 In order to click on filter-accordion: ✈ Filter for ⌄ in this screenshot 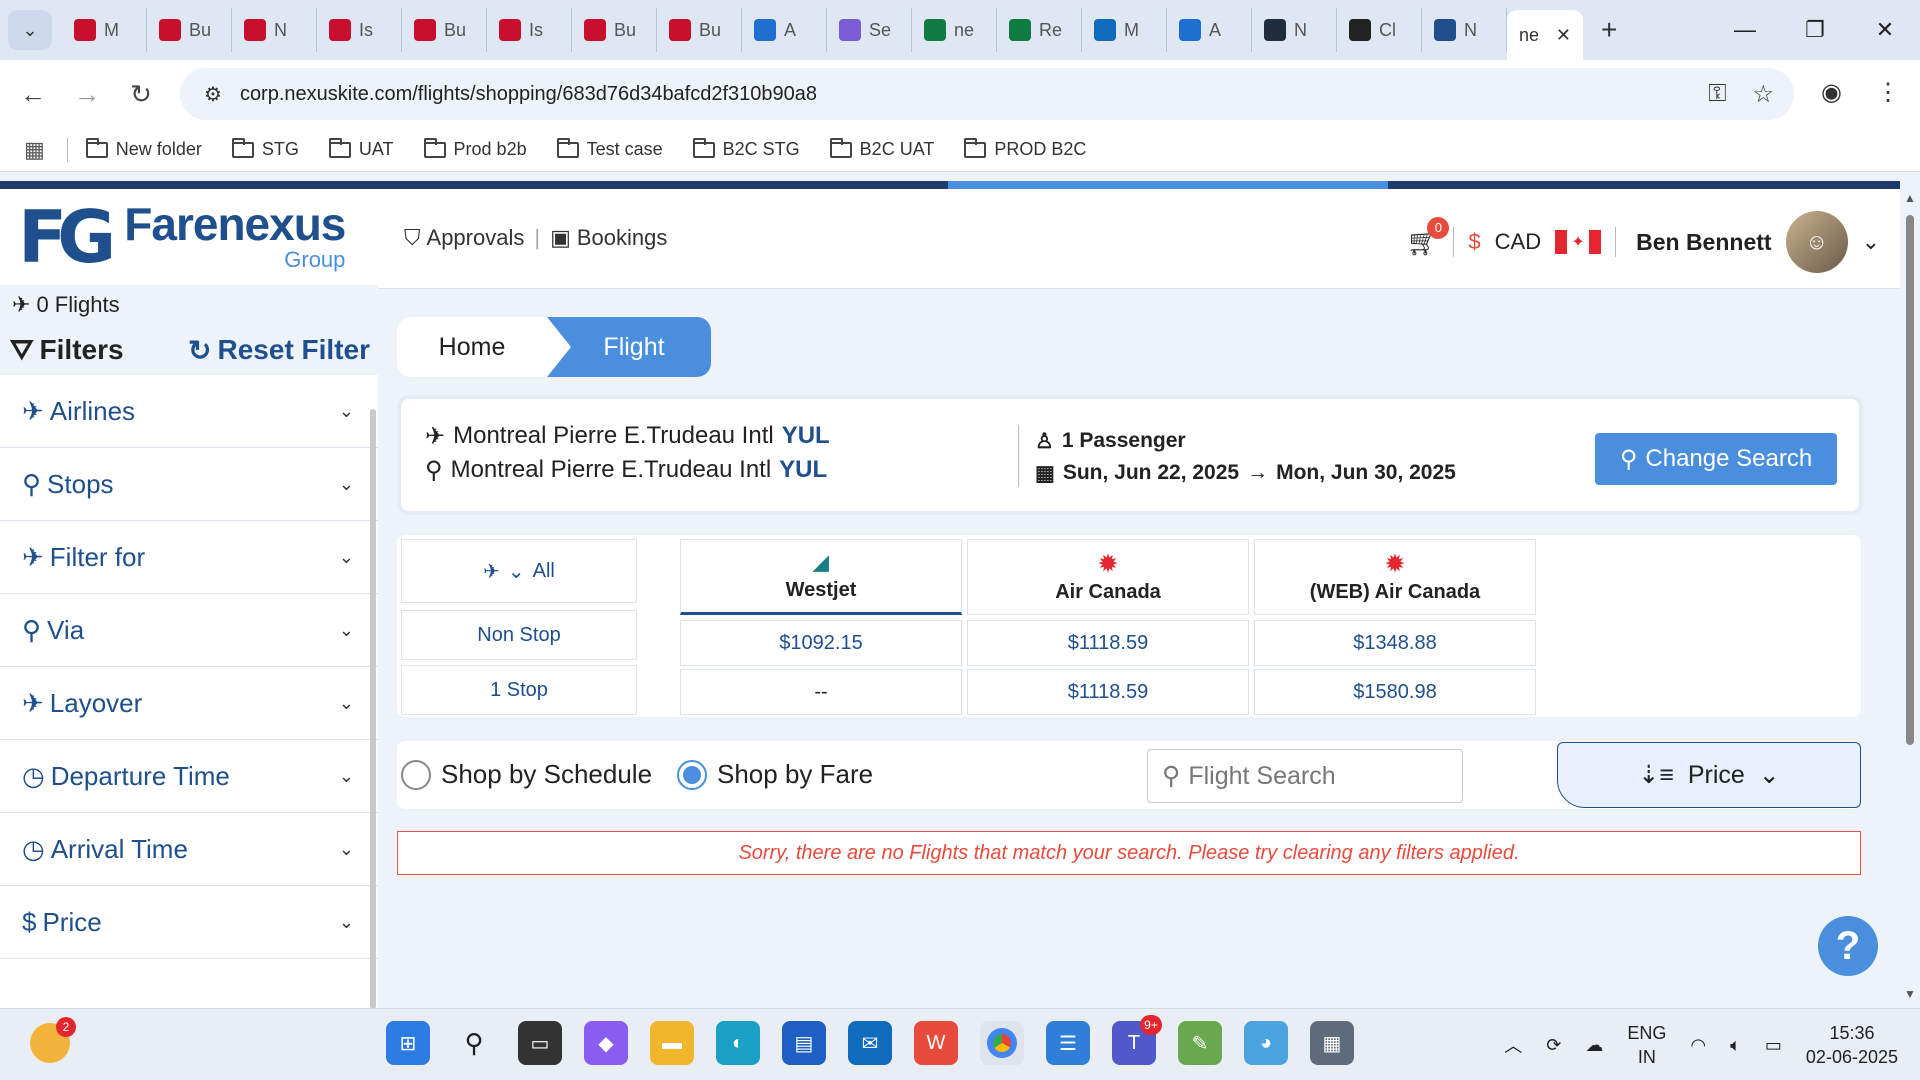, I will do `click(189, 557)`.